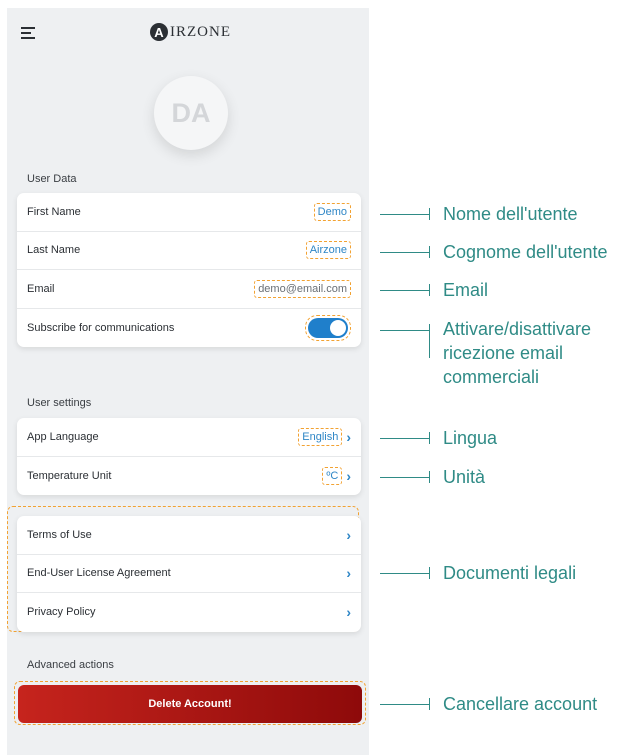 The height and width of the screenshot is (755, 643). I want to click on annotation-first-name: Nome dell'utente, so click(510, 214).